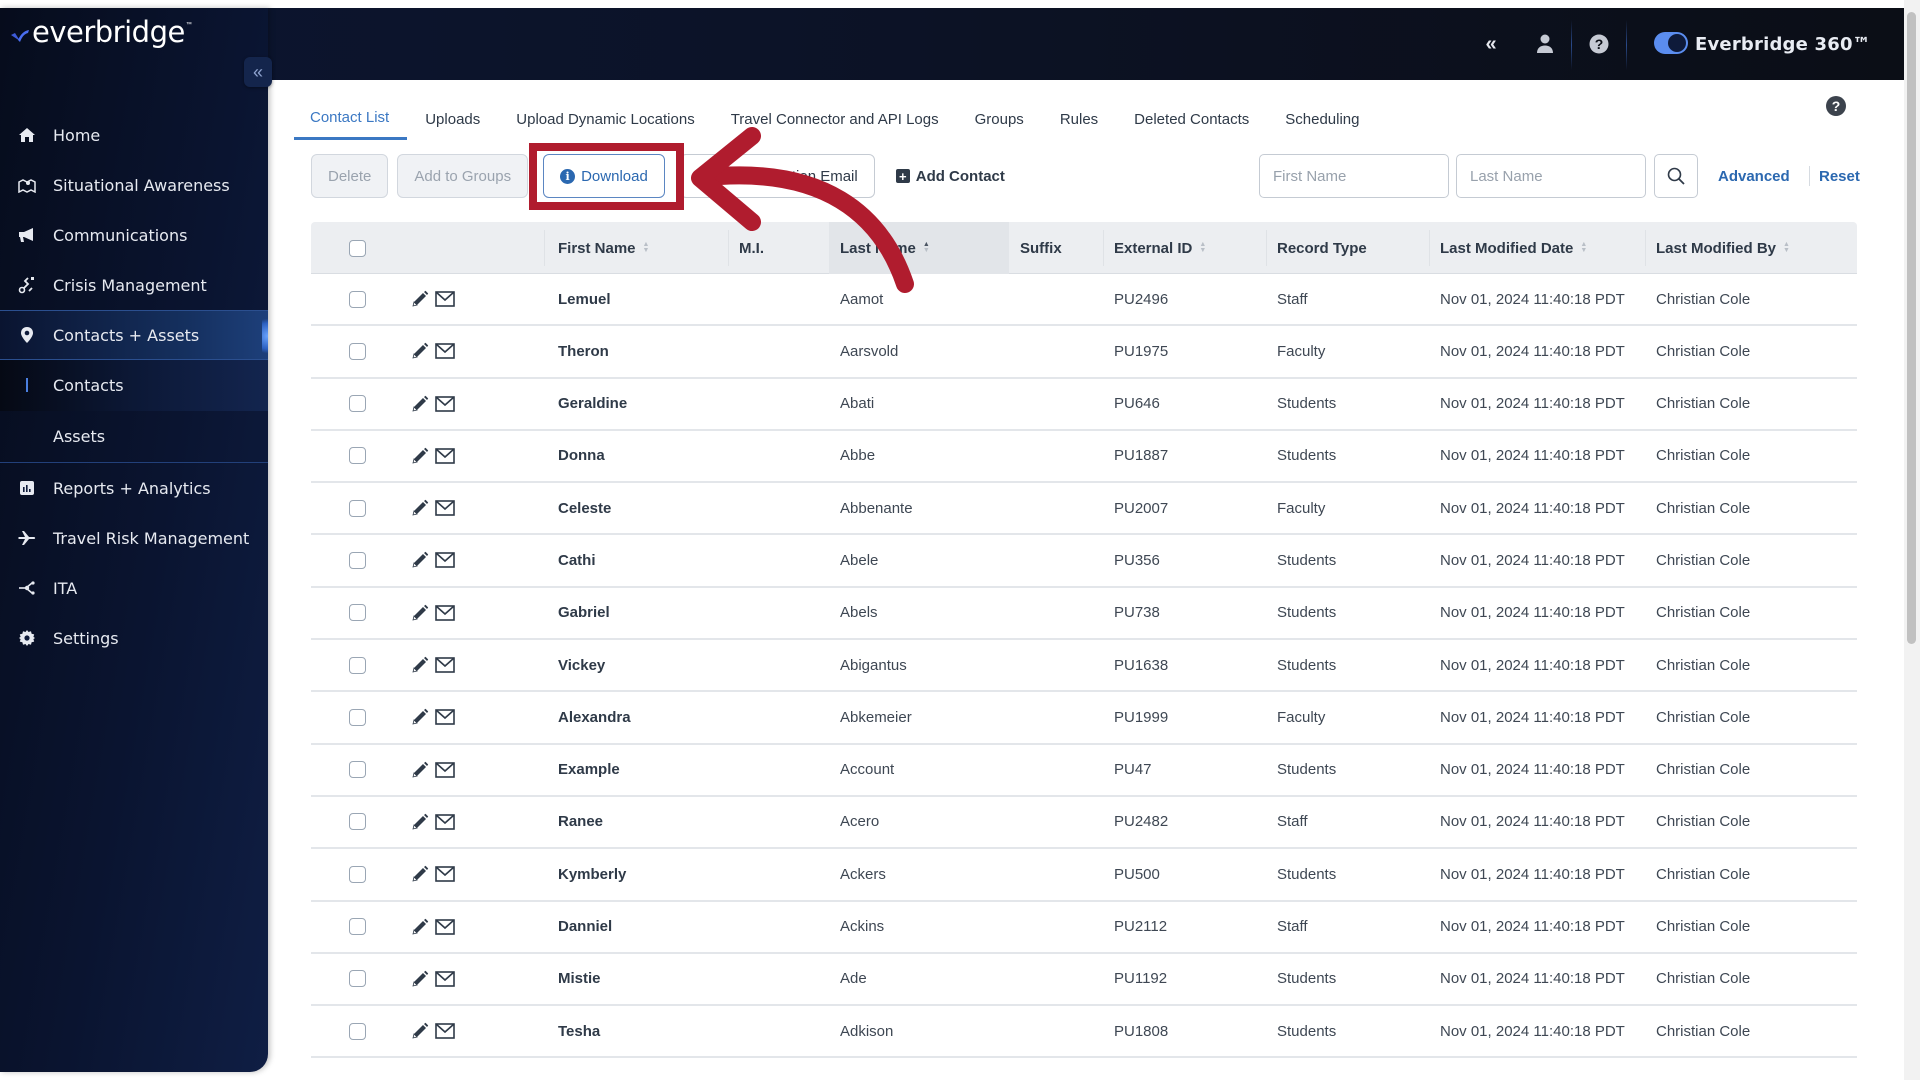  What do you see at coordinates (1191, 119) in the screenshot?
I see `tab-deleted-contacts: Deleted Contacts` at bounding box center [1191, 119].